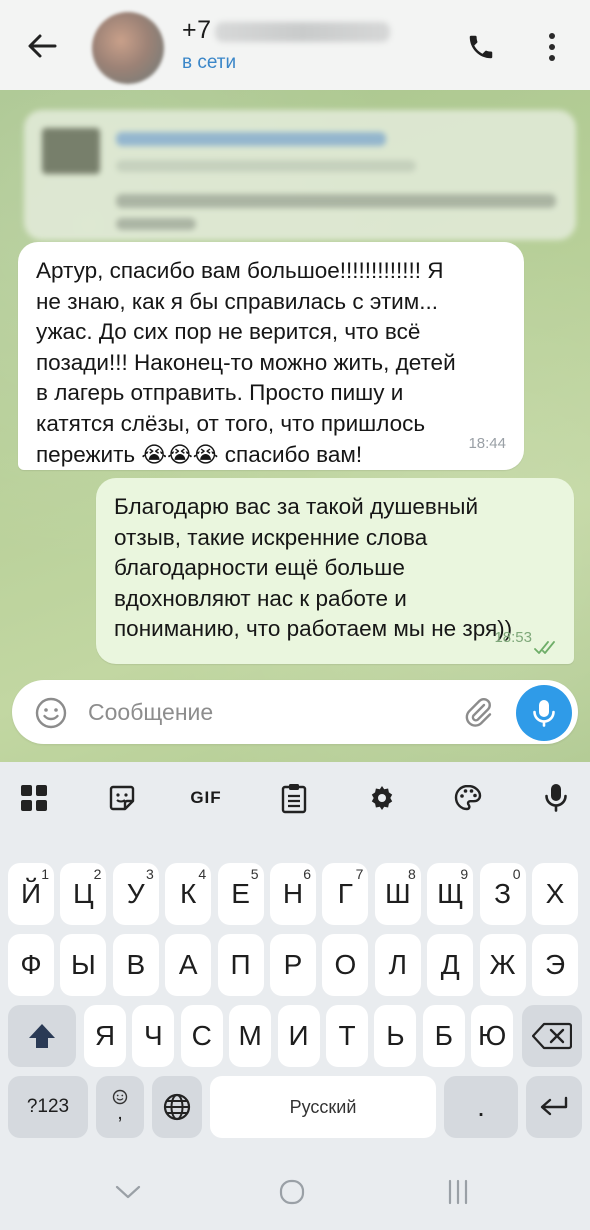 Image resolution: width=590 pixels, height=1230 pixels. What do you see at coordinates (128, 48) in the screenshot?
I see `avatar` at bounding box center [128, 48].